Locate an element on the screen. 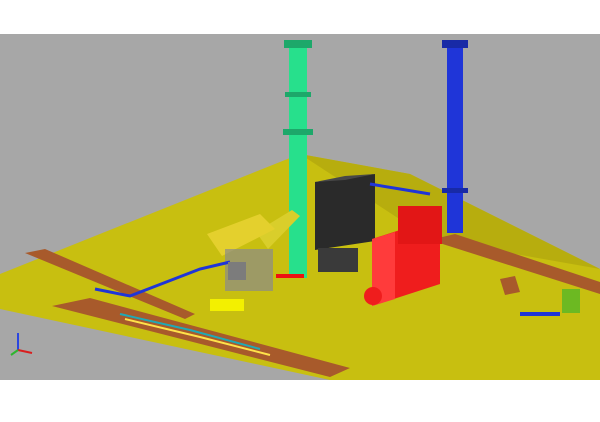 The image size is (600, 422). axis-triad-icon is located at coordinates (21, 344).